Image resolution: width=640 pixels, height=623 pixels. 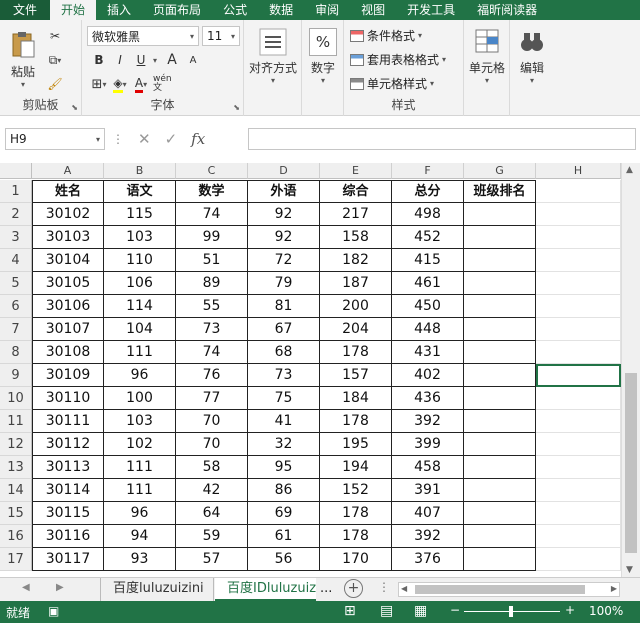 I want to click on tab-insert: 插入, so click(x=119, y=10).